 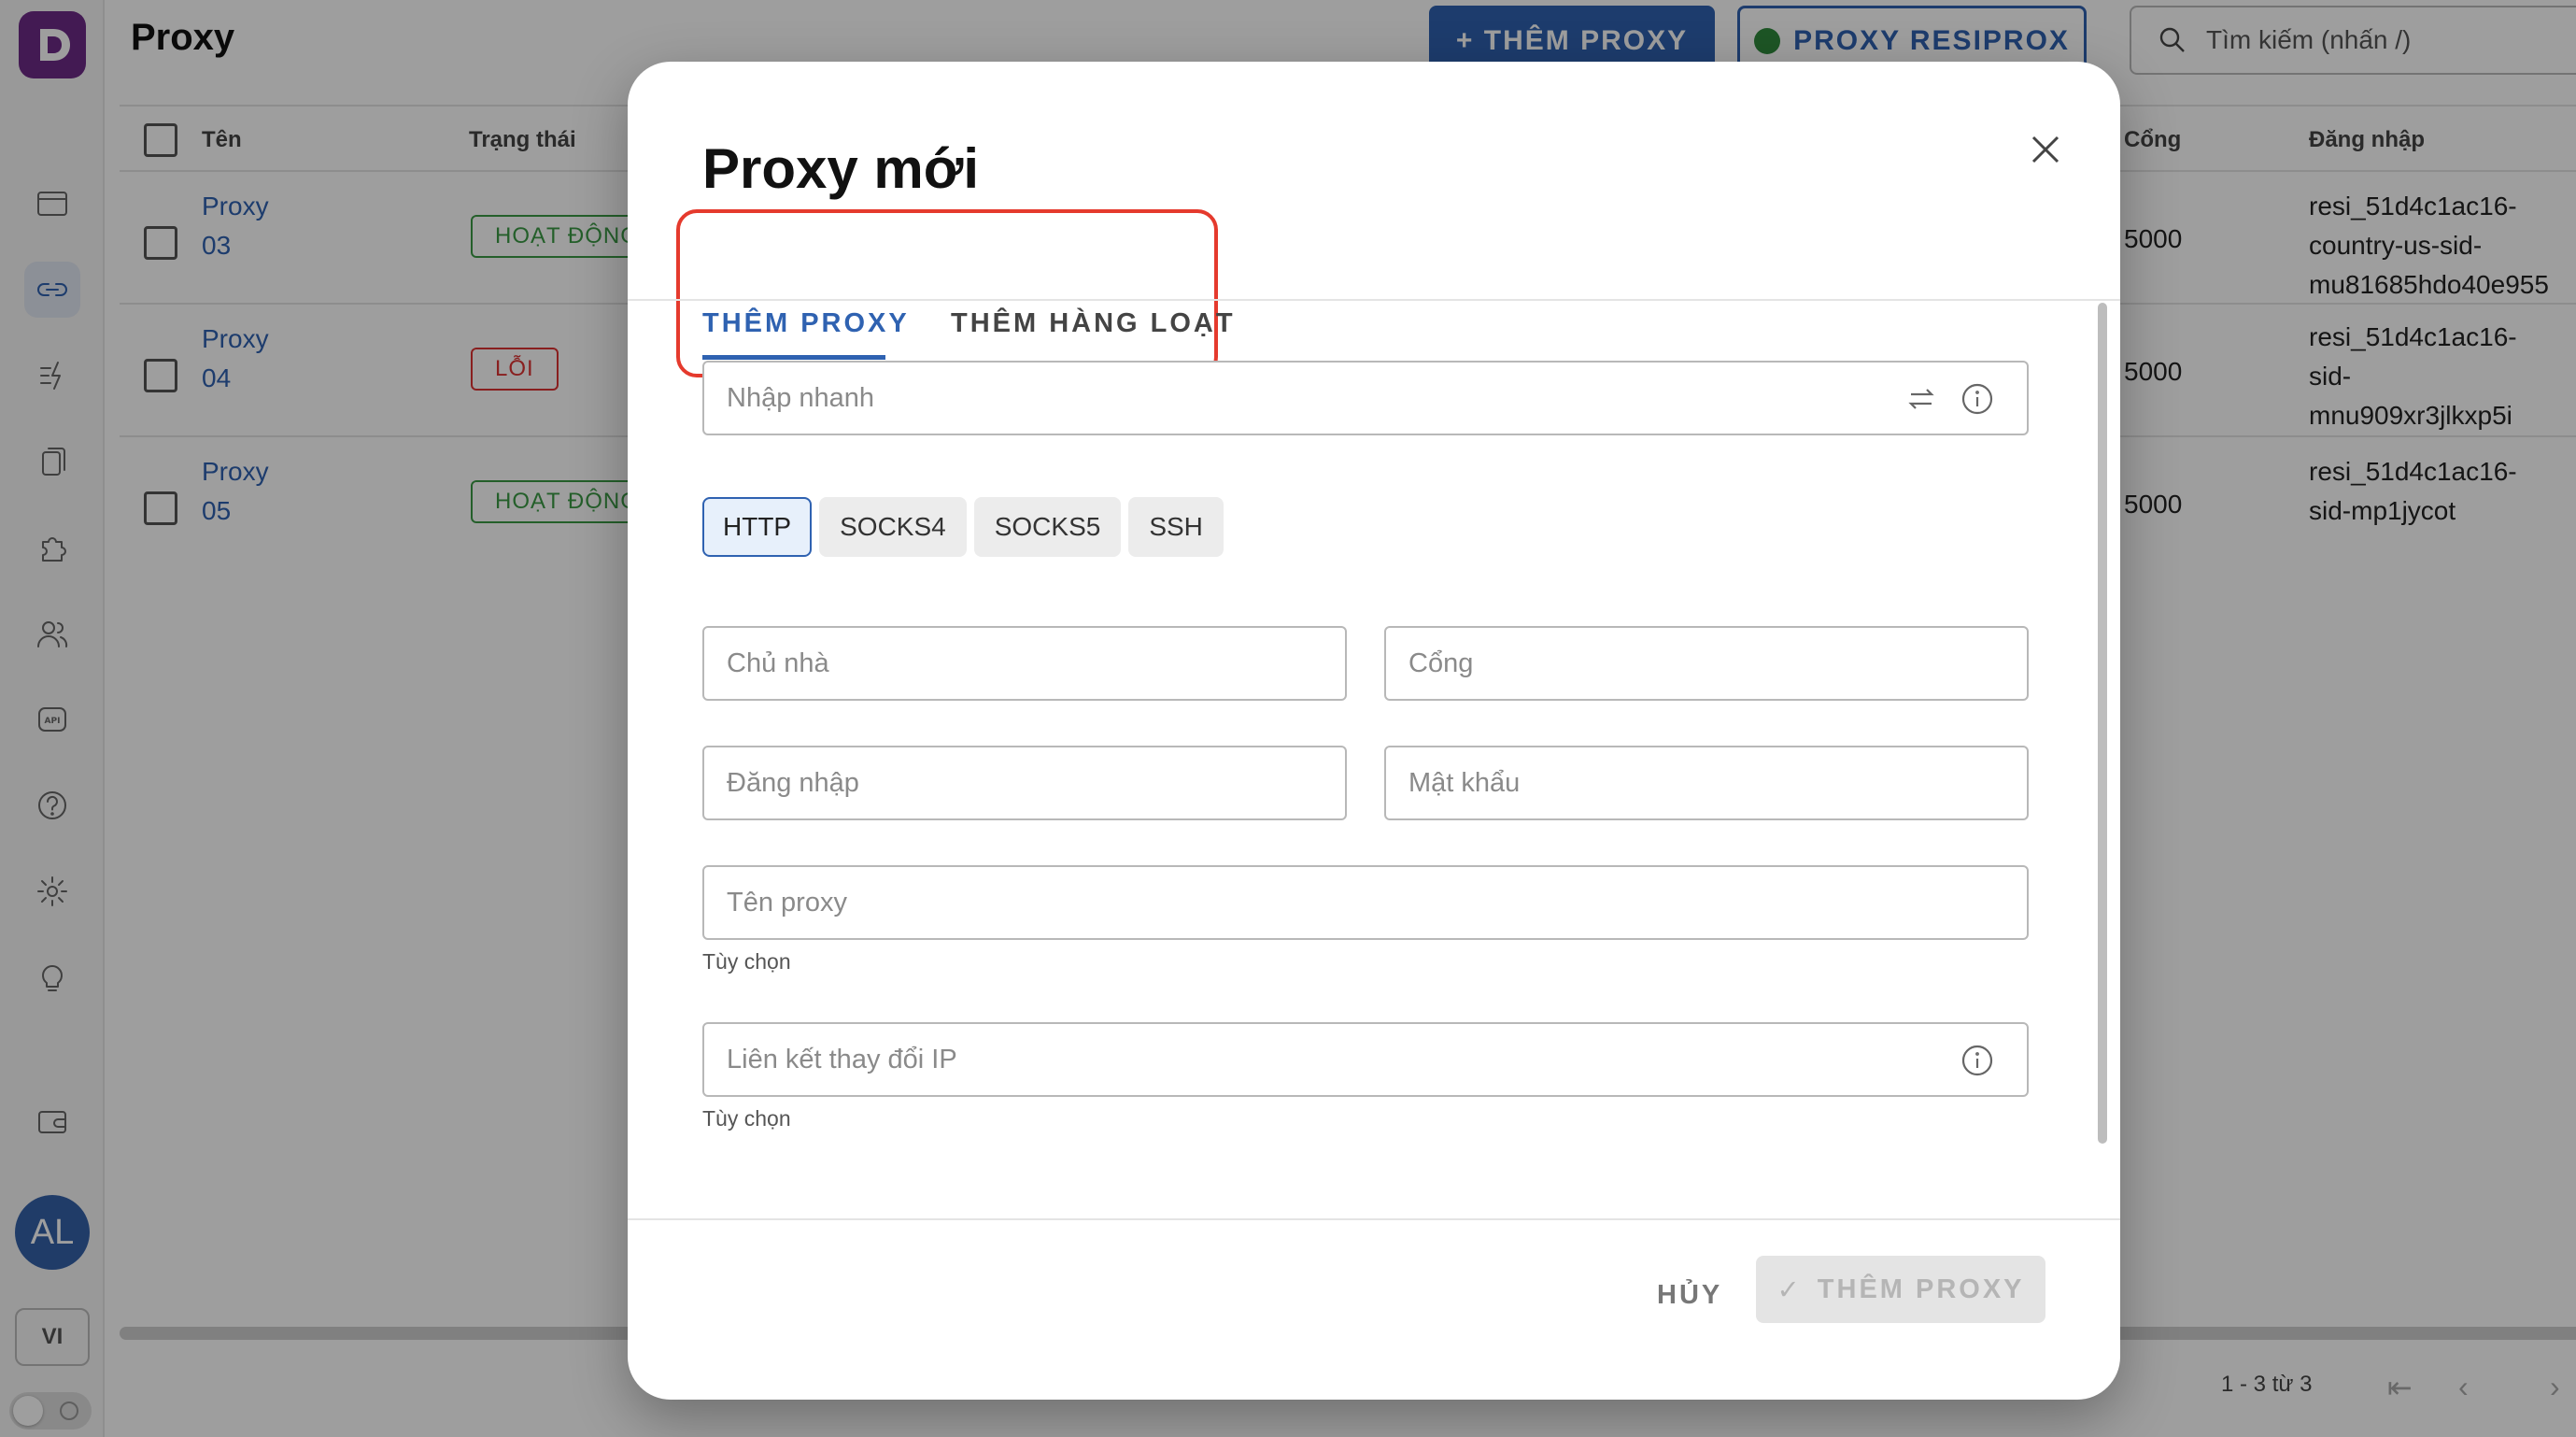 I want to click on quick-input-placeholder: Nhập nhanh, so click(x=801, y=397).